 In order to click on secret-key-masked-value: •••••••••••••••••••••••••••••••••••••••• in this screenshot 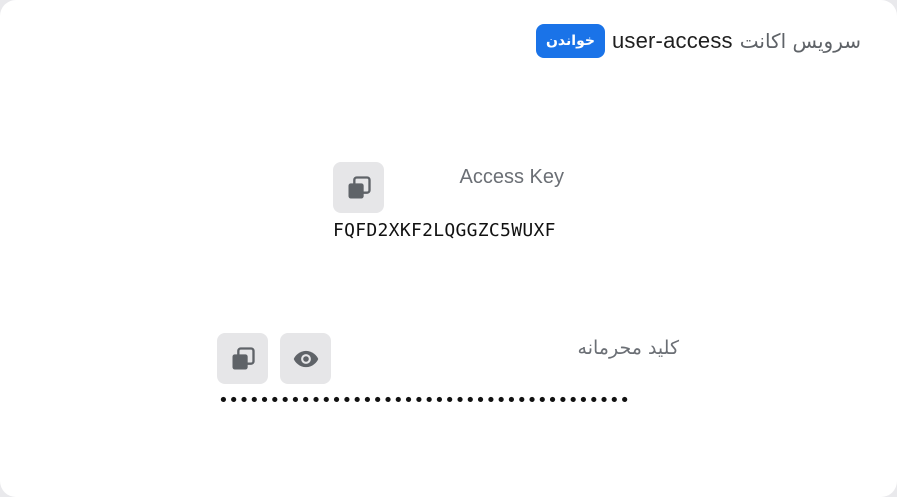, I will do `click(424, 400)`.